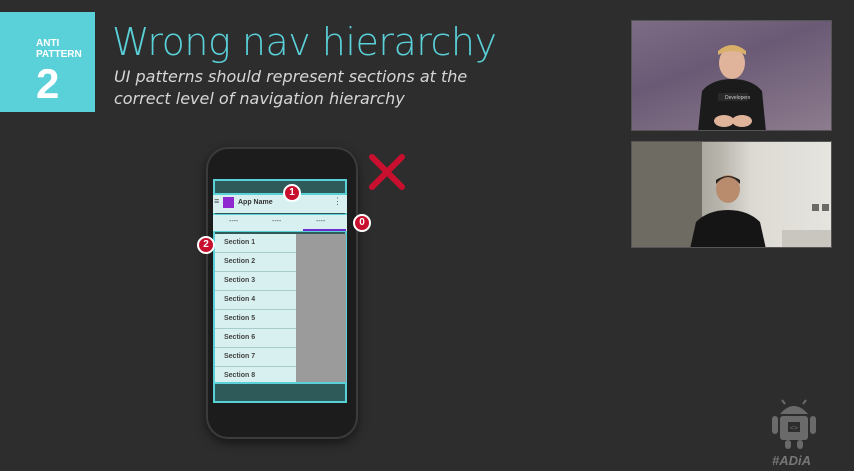 This screenshot has width=854, height=471. I want to click on drawer-section: Section 4, so click(255, 300).